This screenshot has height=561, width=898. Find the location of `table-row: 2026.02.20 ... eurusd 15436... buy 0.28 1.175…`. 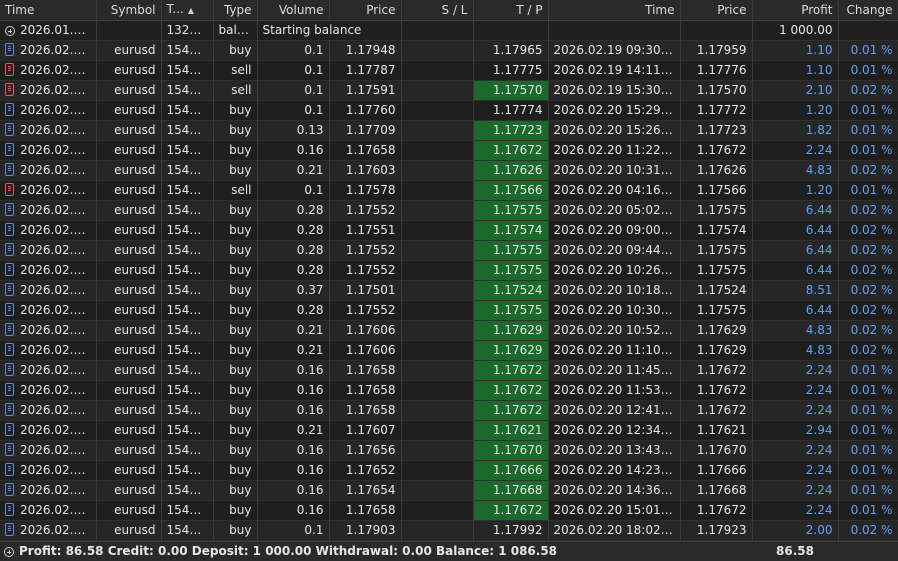

table-row: 2026.02.20 ... eurusd 15436... buy 0.28 1.175… is located at coordinates (449, 210).